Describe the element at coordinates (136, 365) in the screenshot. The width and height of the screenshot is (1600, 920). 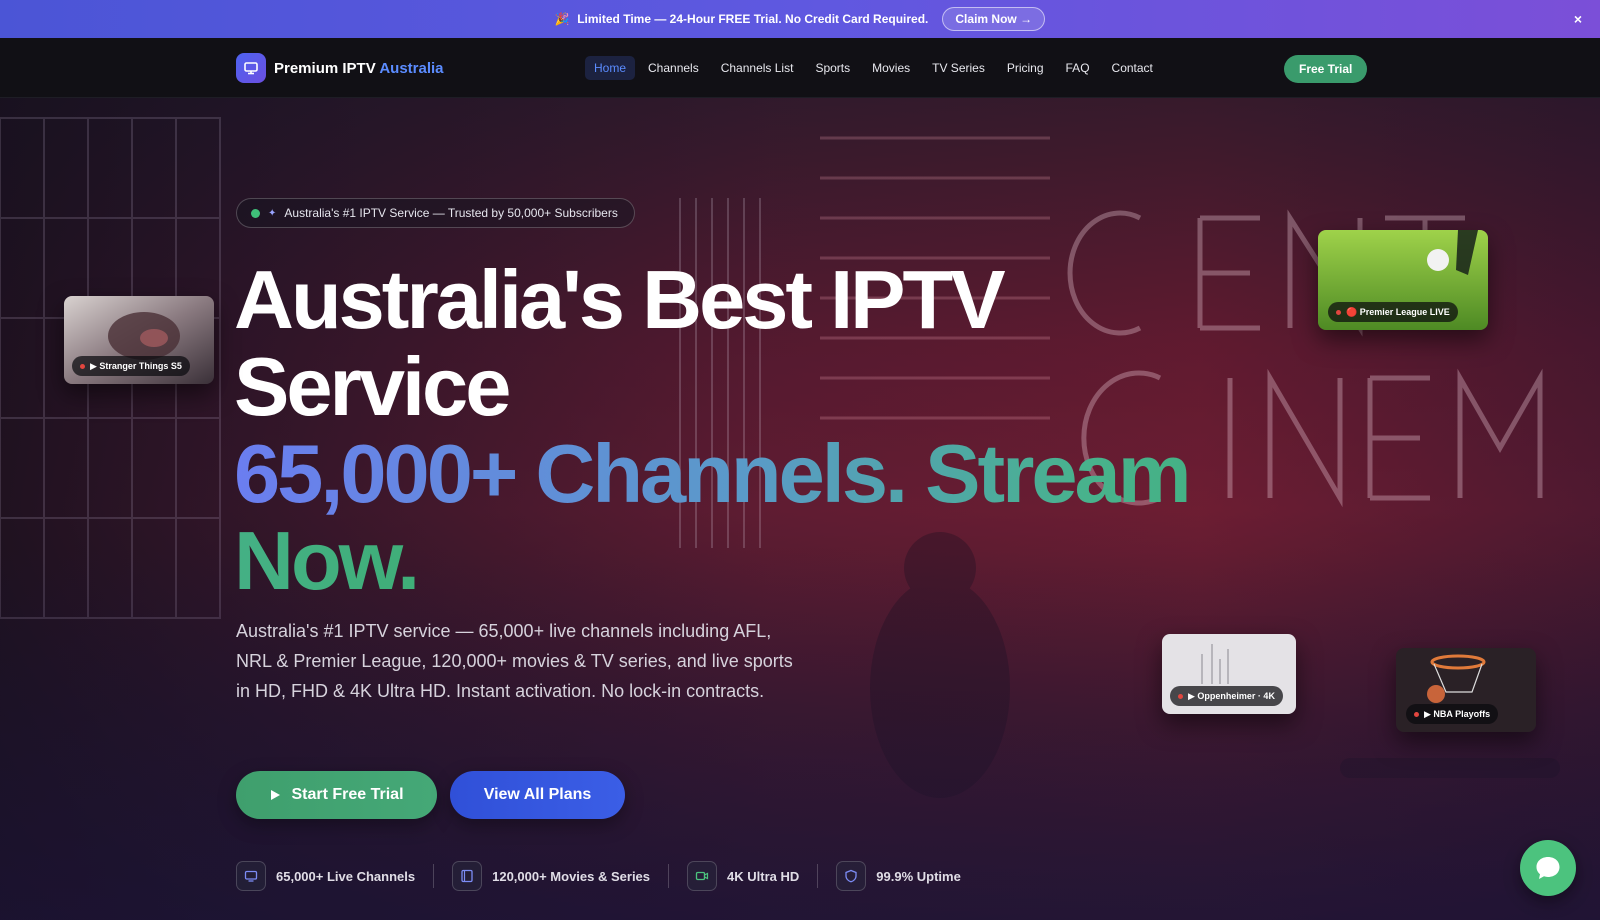
I see `card-label-text: ▶ Stranger Things S5` at that location.